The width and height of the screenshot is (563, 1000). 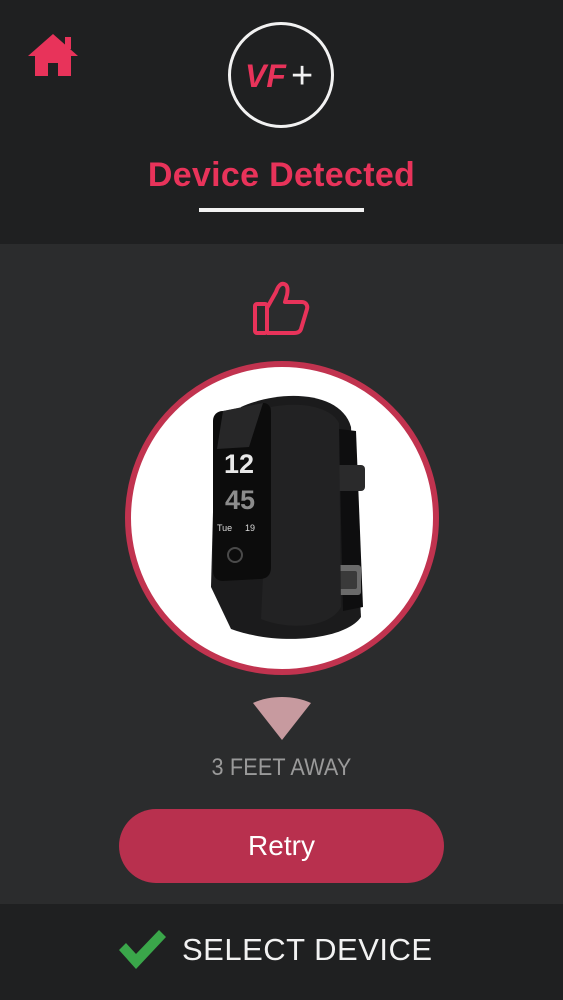 I want to click on check-icon, so click(x=142, y=949).